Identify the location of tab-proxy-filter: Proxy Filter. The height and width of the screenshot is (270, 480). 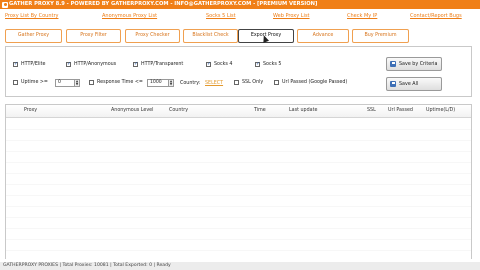
(93, 36).